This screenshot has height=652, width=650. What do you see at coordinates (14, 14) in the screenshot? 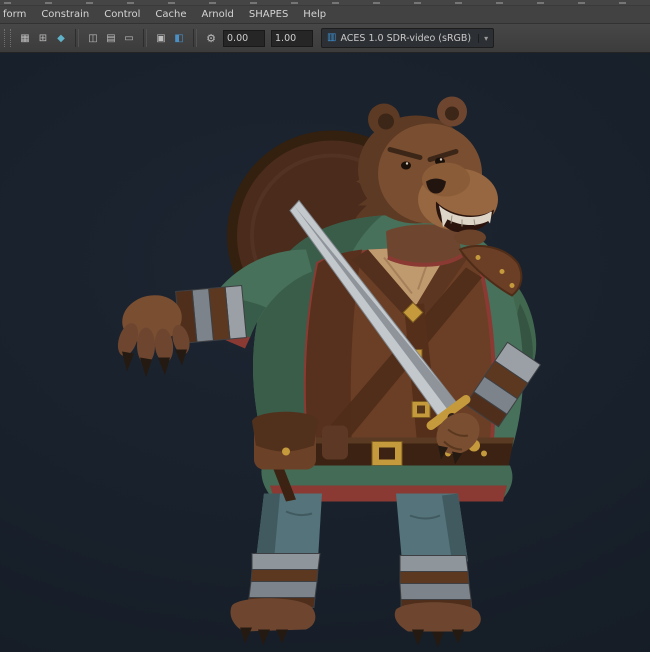
I see `menu-item-form: form` at bounding box center [14, 14].